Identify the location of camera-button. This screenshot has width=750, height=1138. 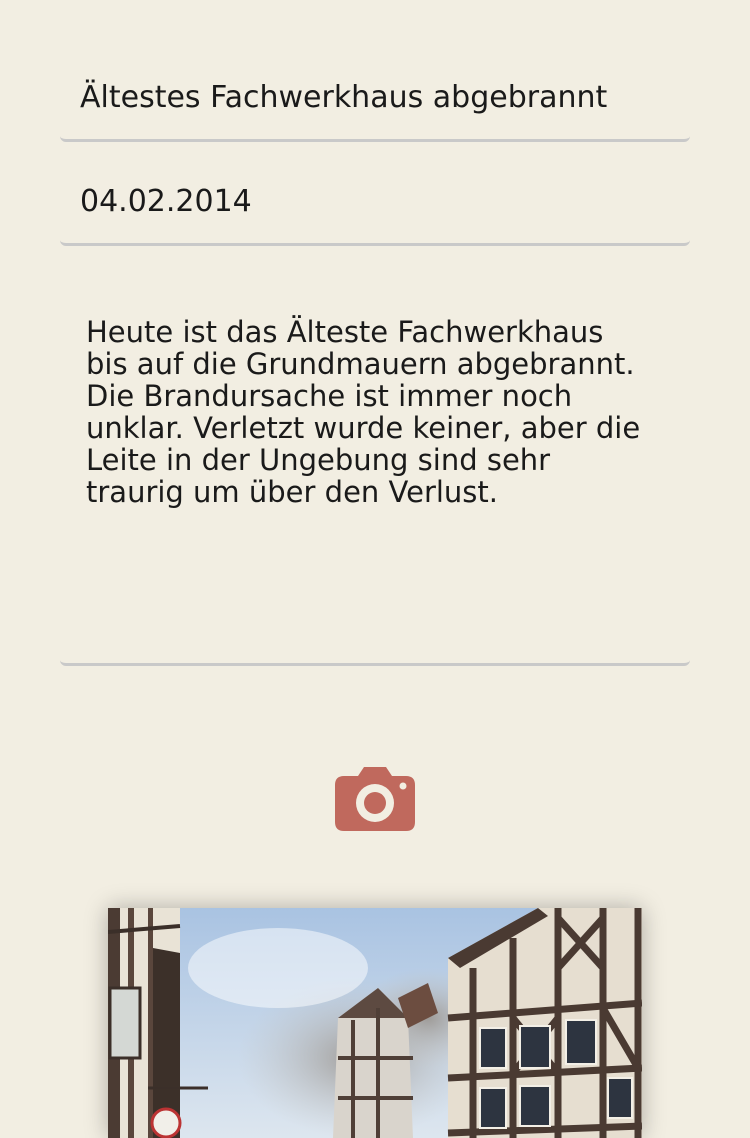
(375, 799).